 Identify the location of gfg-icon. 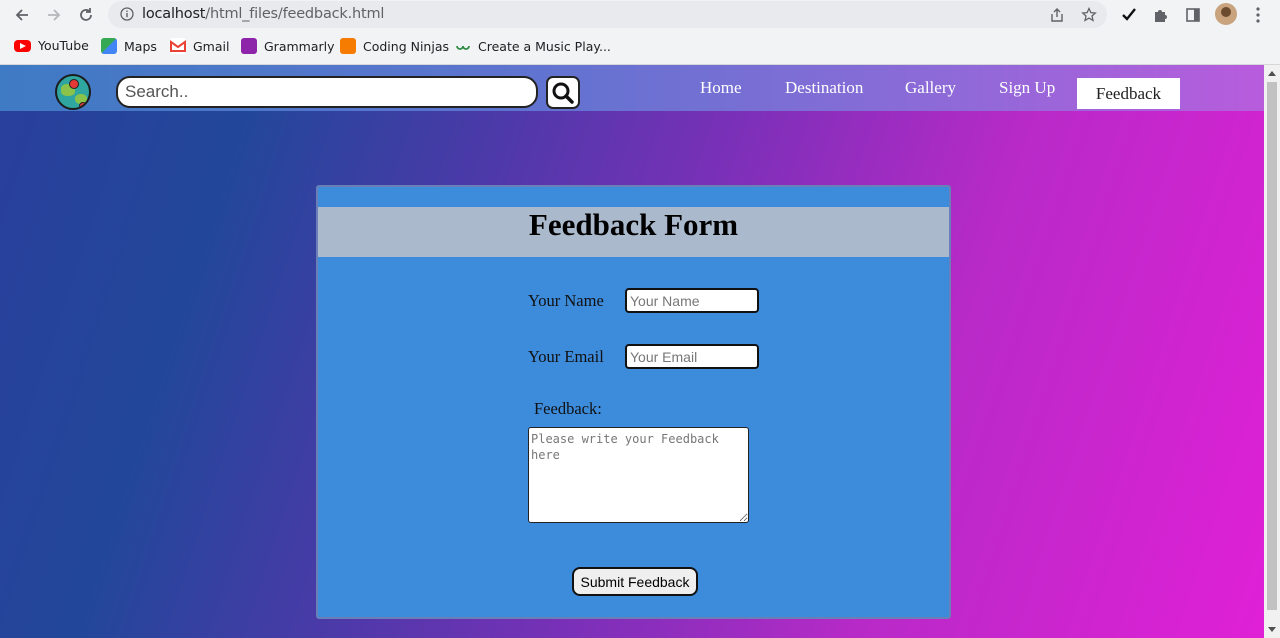
(463, 46).